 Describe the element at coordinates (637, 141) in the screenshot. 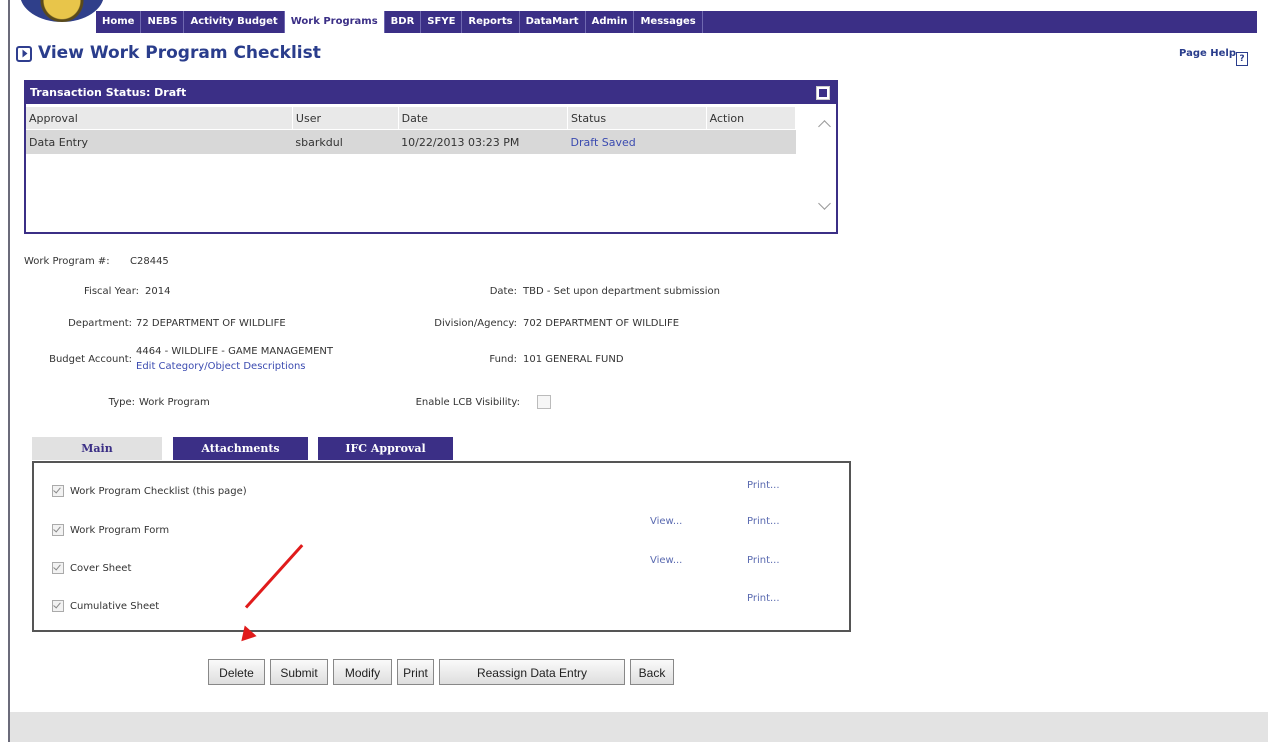

I see `cell-status: Draft Saved` at that location.